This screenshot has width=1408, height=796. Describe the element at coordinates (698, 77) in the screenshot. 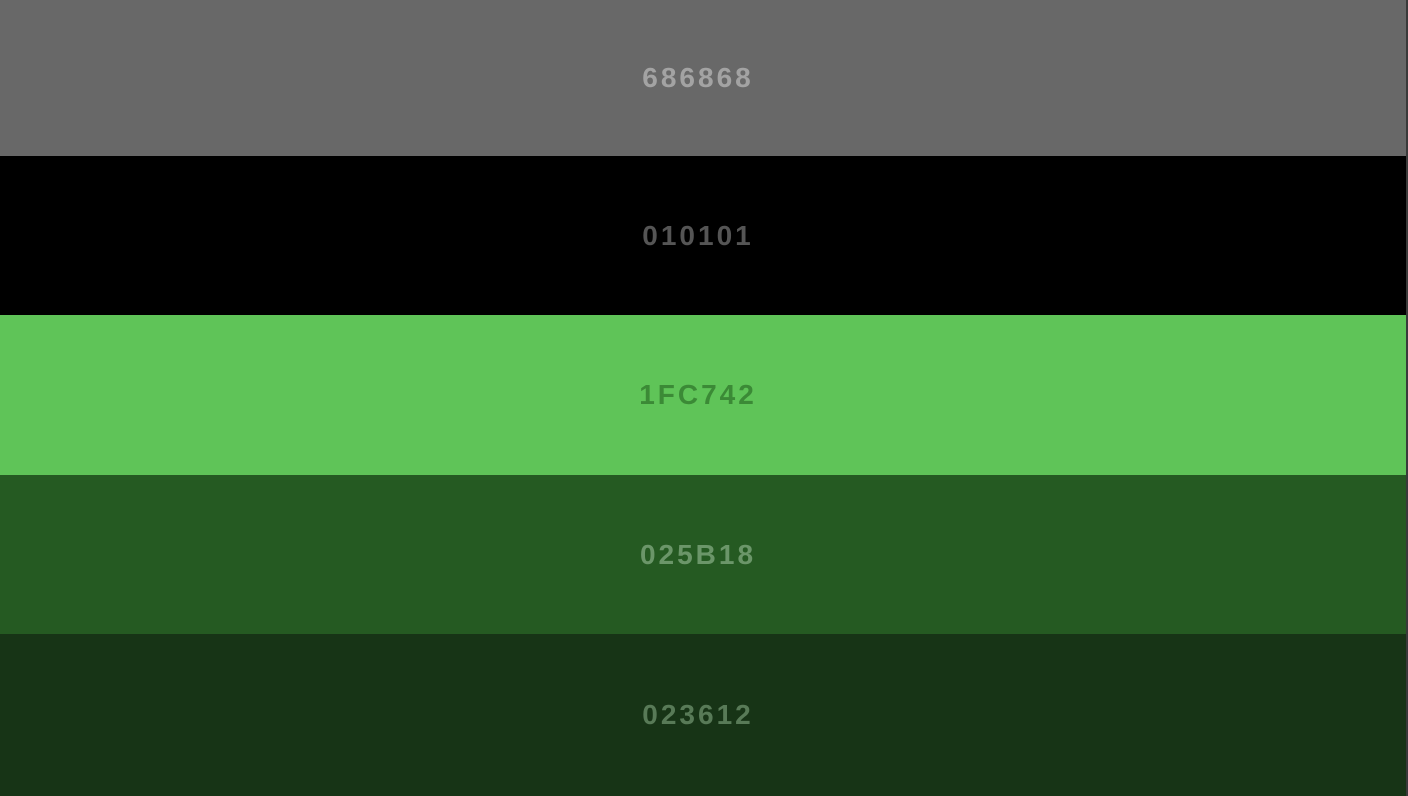

I see `swatch-hex-label: 686868` at that location.